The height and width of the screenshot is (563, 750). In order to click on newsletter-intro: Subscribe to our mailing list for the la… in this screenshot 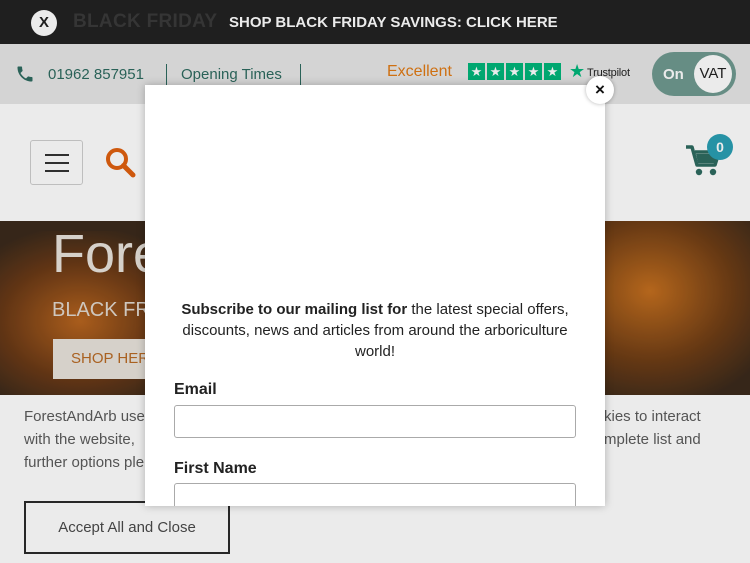, I will do `click(375, 330)`.